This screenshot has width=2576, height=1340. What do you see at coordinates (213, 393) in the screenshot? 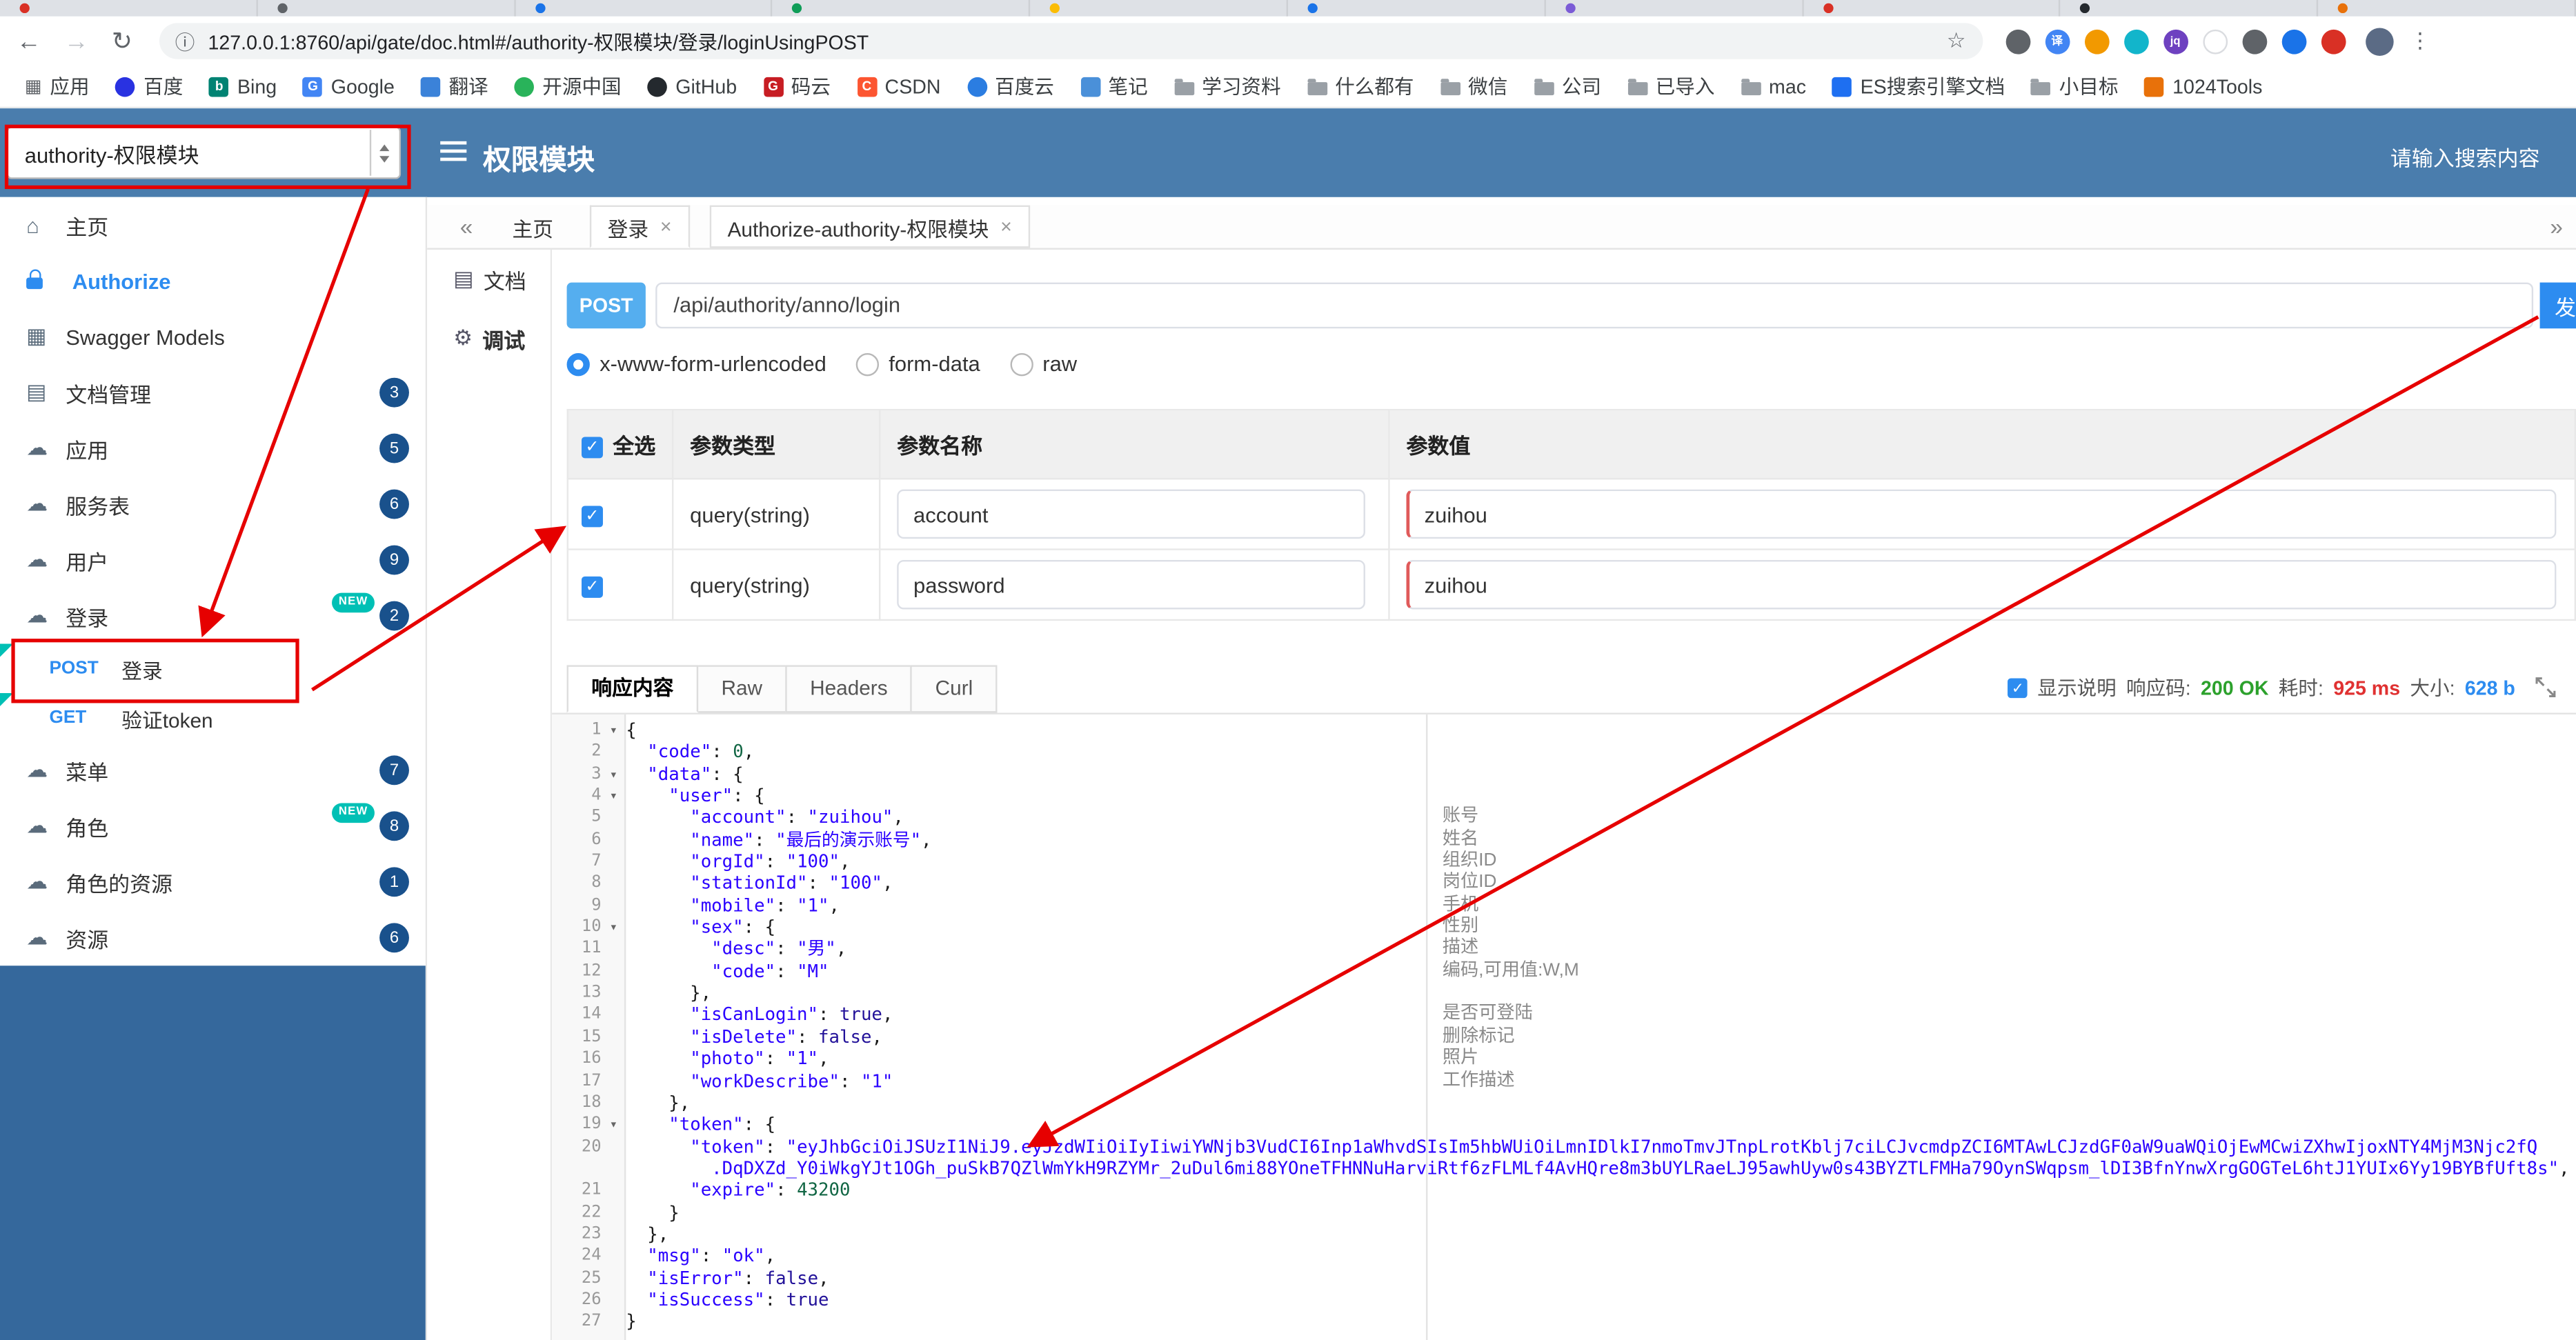
I see `sidebar-item-doc-management: ▤ 文档管理 3` at bounding box center [213, 393].